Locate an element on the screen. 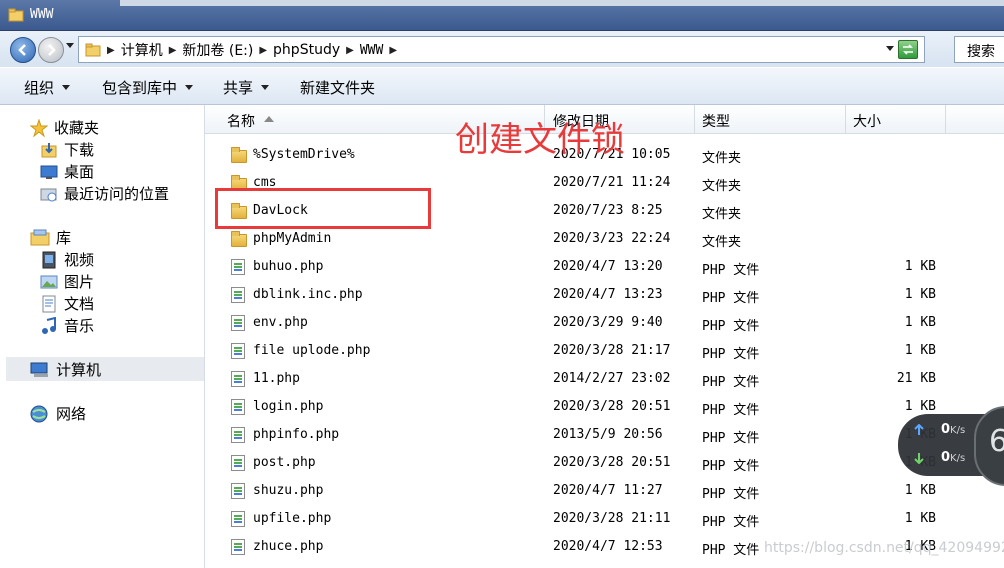 The width and height of the screenshot is (1004, 568). file-row: file uplode.php 2020/3/28 21:17 PHP 文件 1 KB is located at coordinates (604, 351).